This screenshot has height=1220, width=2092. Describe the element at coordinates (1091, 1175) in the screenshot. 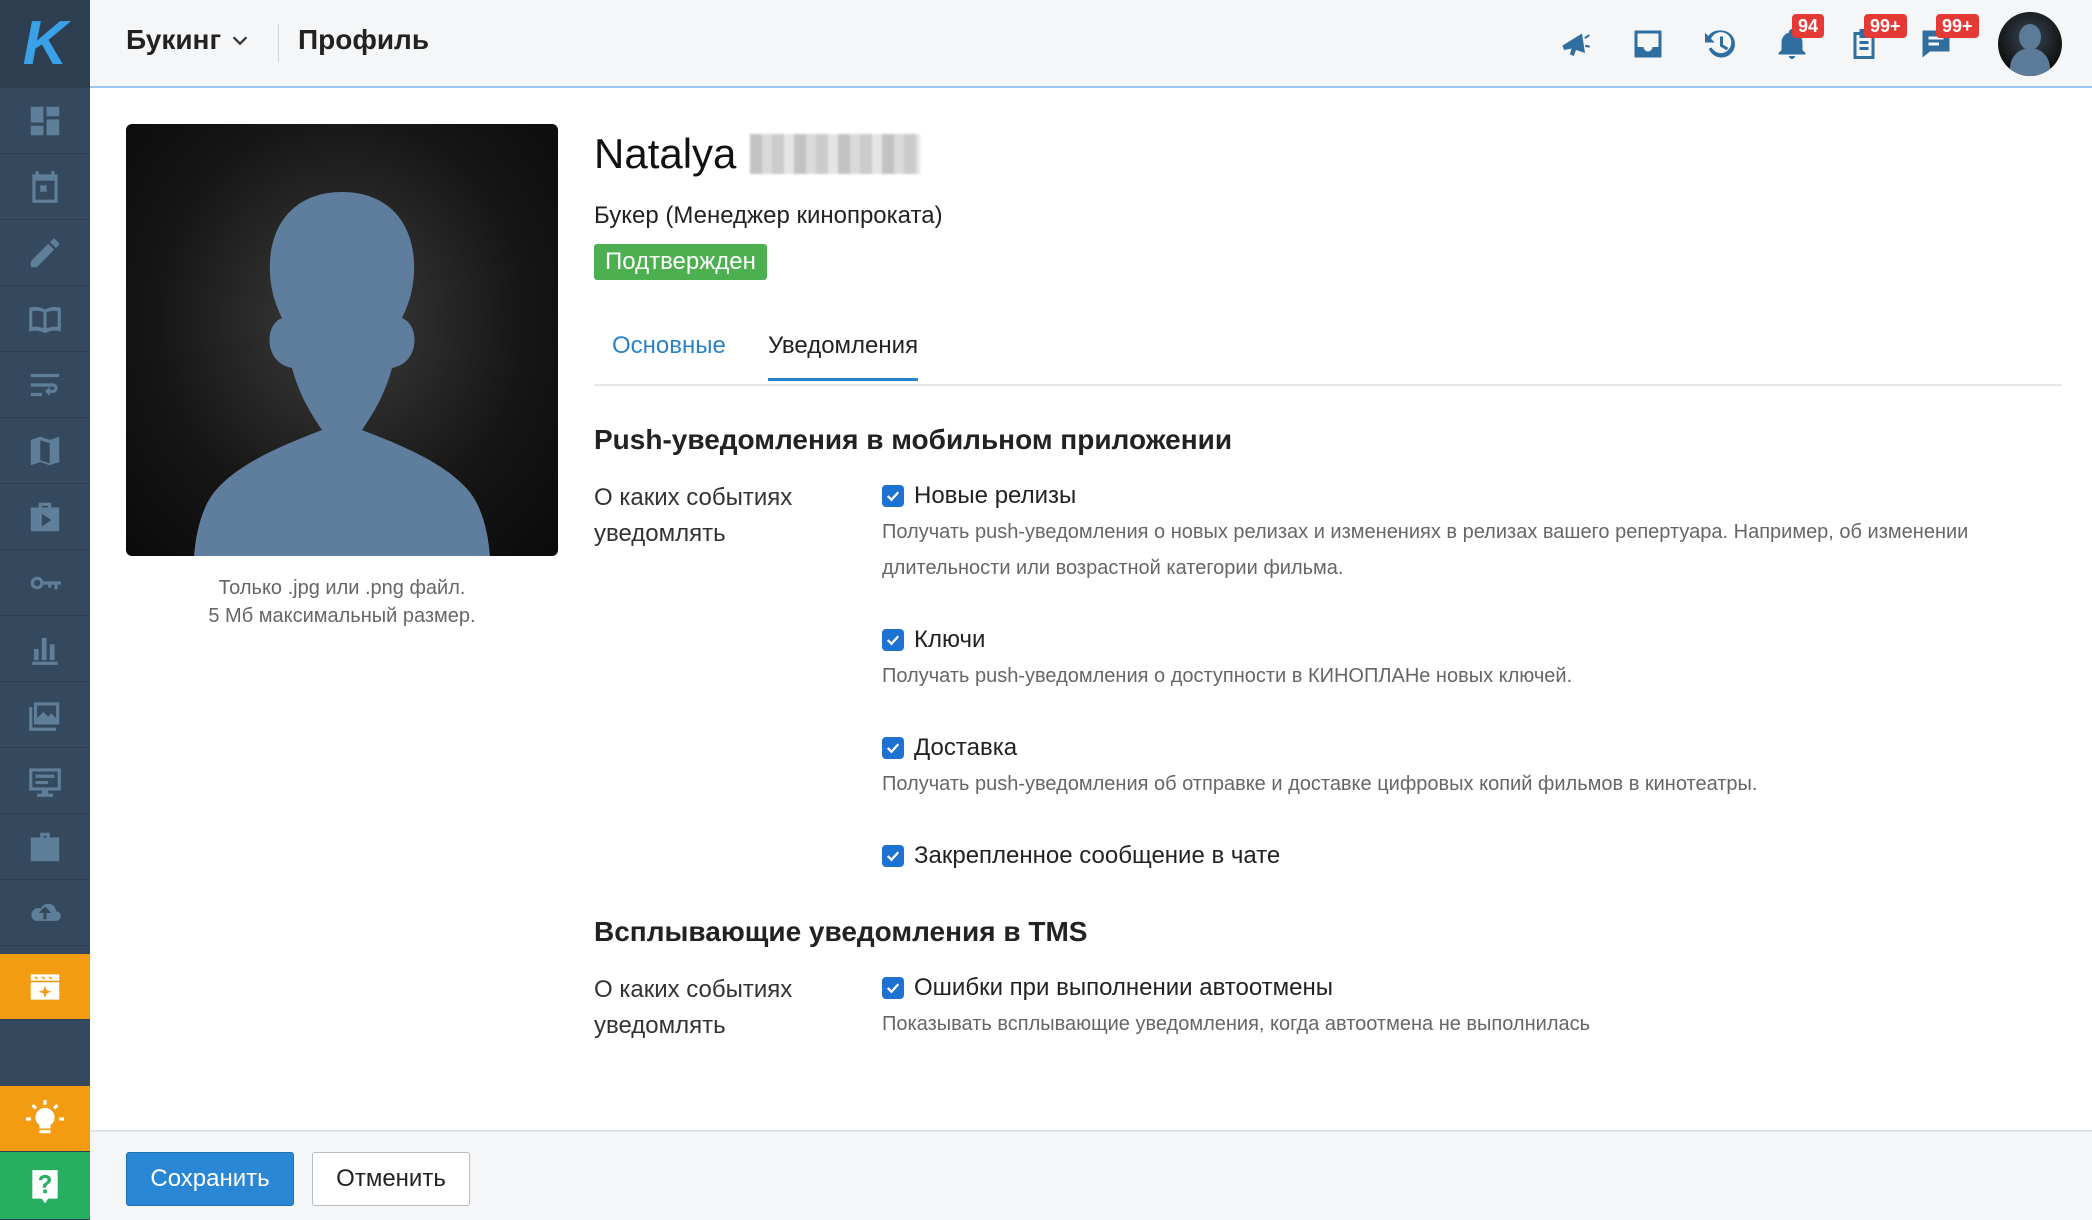

I see `form-footer: Сохранить Отменить` at that location.